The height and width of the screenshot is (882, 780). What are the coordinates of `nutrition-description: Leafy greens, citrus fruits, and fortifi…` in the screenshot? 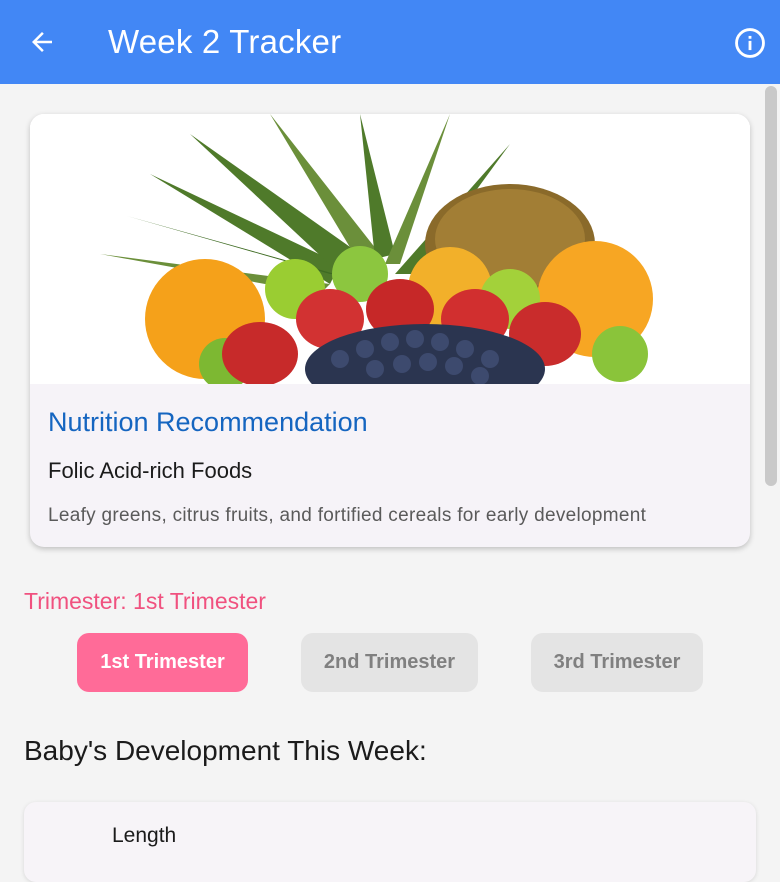 It's located at (347, 515).